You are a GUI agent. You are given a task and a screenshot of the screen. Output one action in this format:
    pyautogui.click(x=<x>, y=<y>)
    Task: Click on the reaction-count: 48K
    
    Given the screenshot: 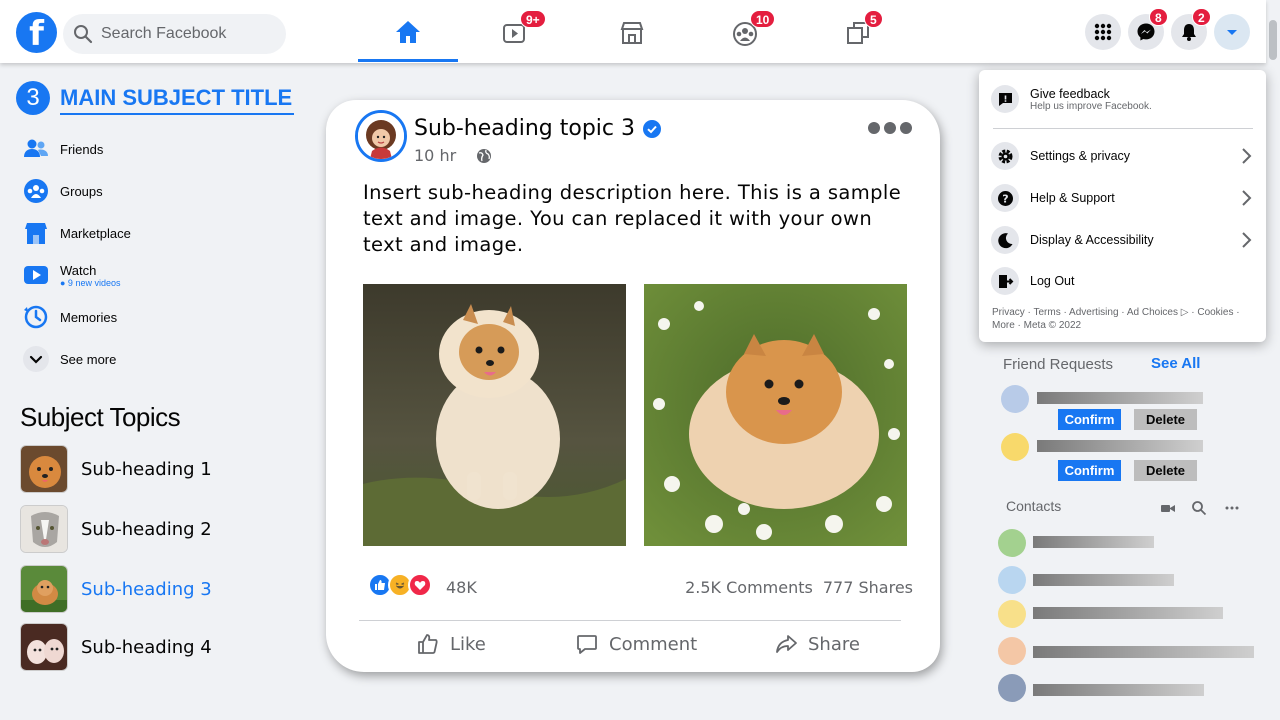 What is the action you would take?
    pyautogui.click(x=461, y=587)
    